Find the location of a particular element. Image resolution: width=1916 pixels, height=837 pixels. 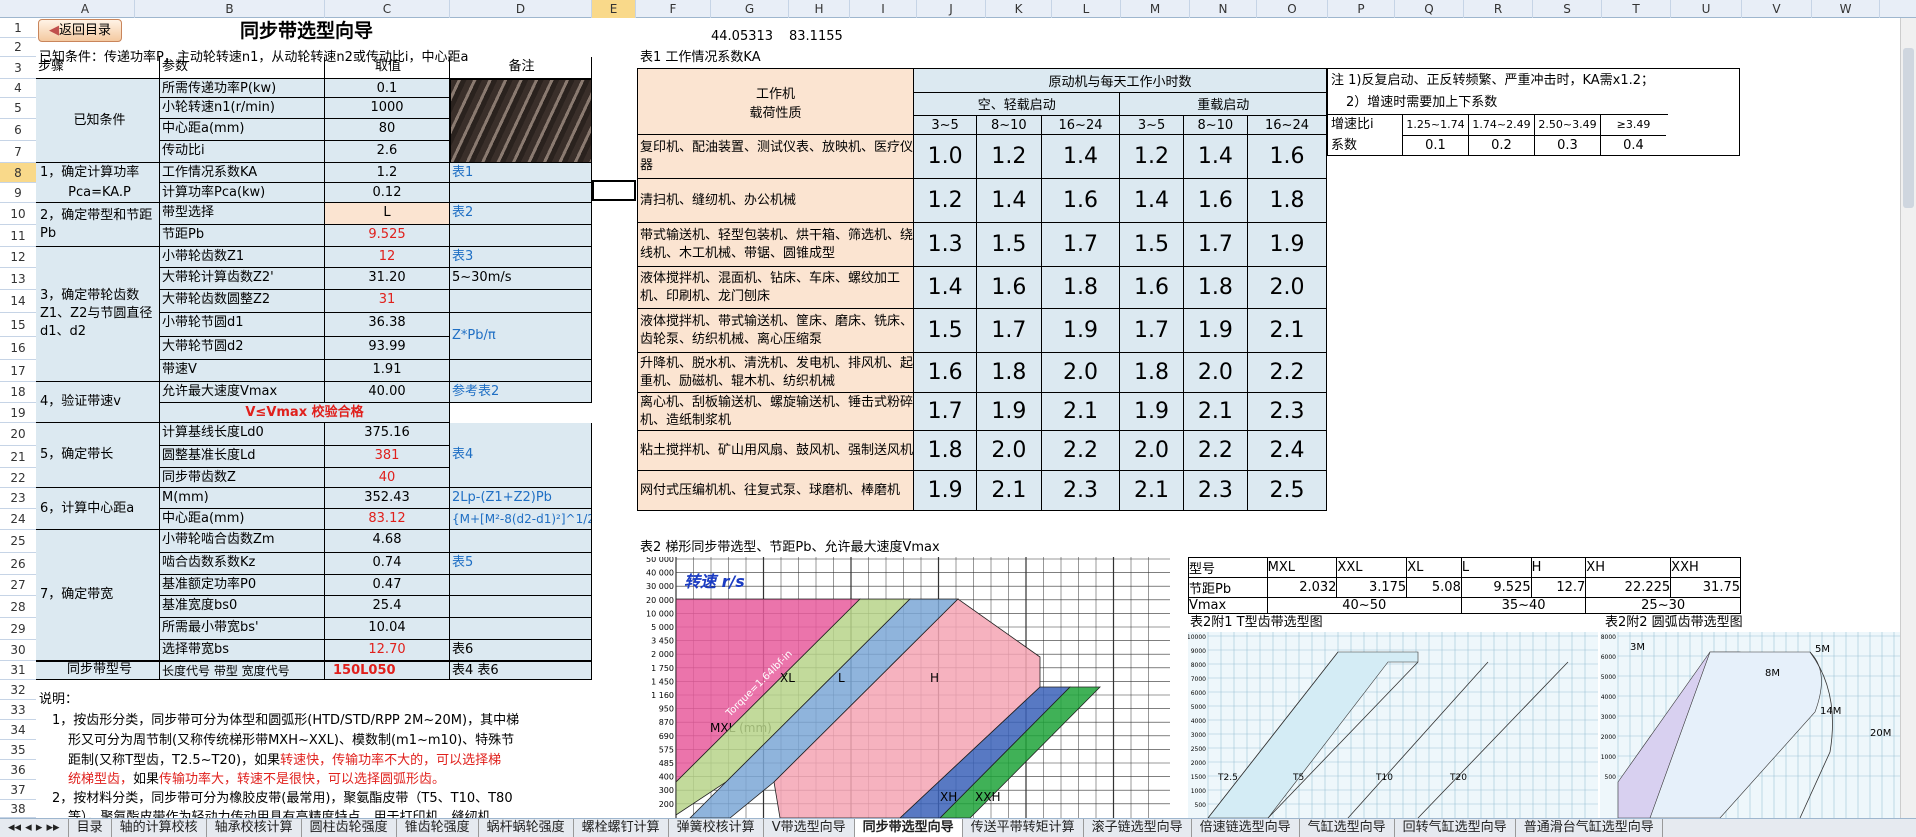

sheet-tab: 气缸选型向导 is located at coordinates (1347, 828).